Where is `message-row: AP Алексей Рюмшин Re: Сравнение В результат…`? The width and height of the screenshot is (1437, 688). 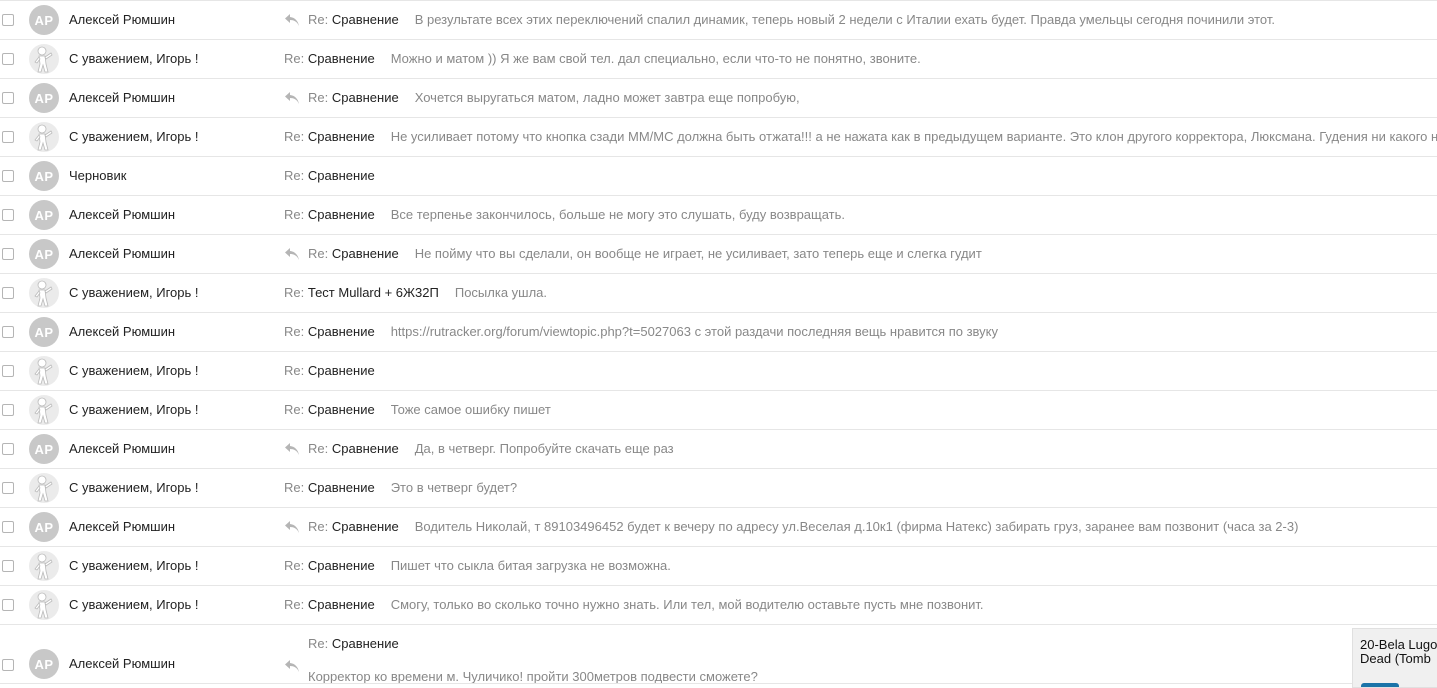 message-row: AP Алексей Рюмшин Re: Сравнение В результат… is located at coordinates (718, 20).